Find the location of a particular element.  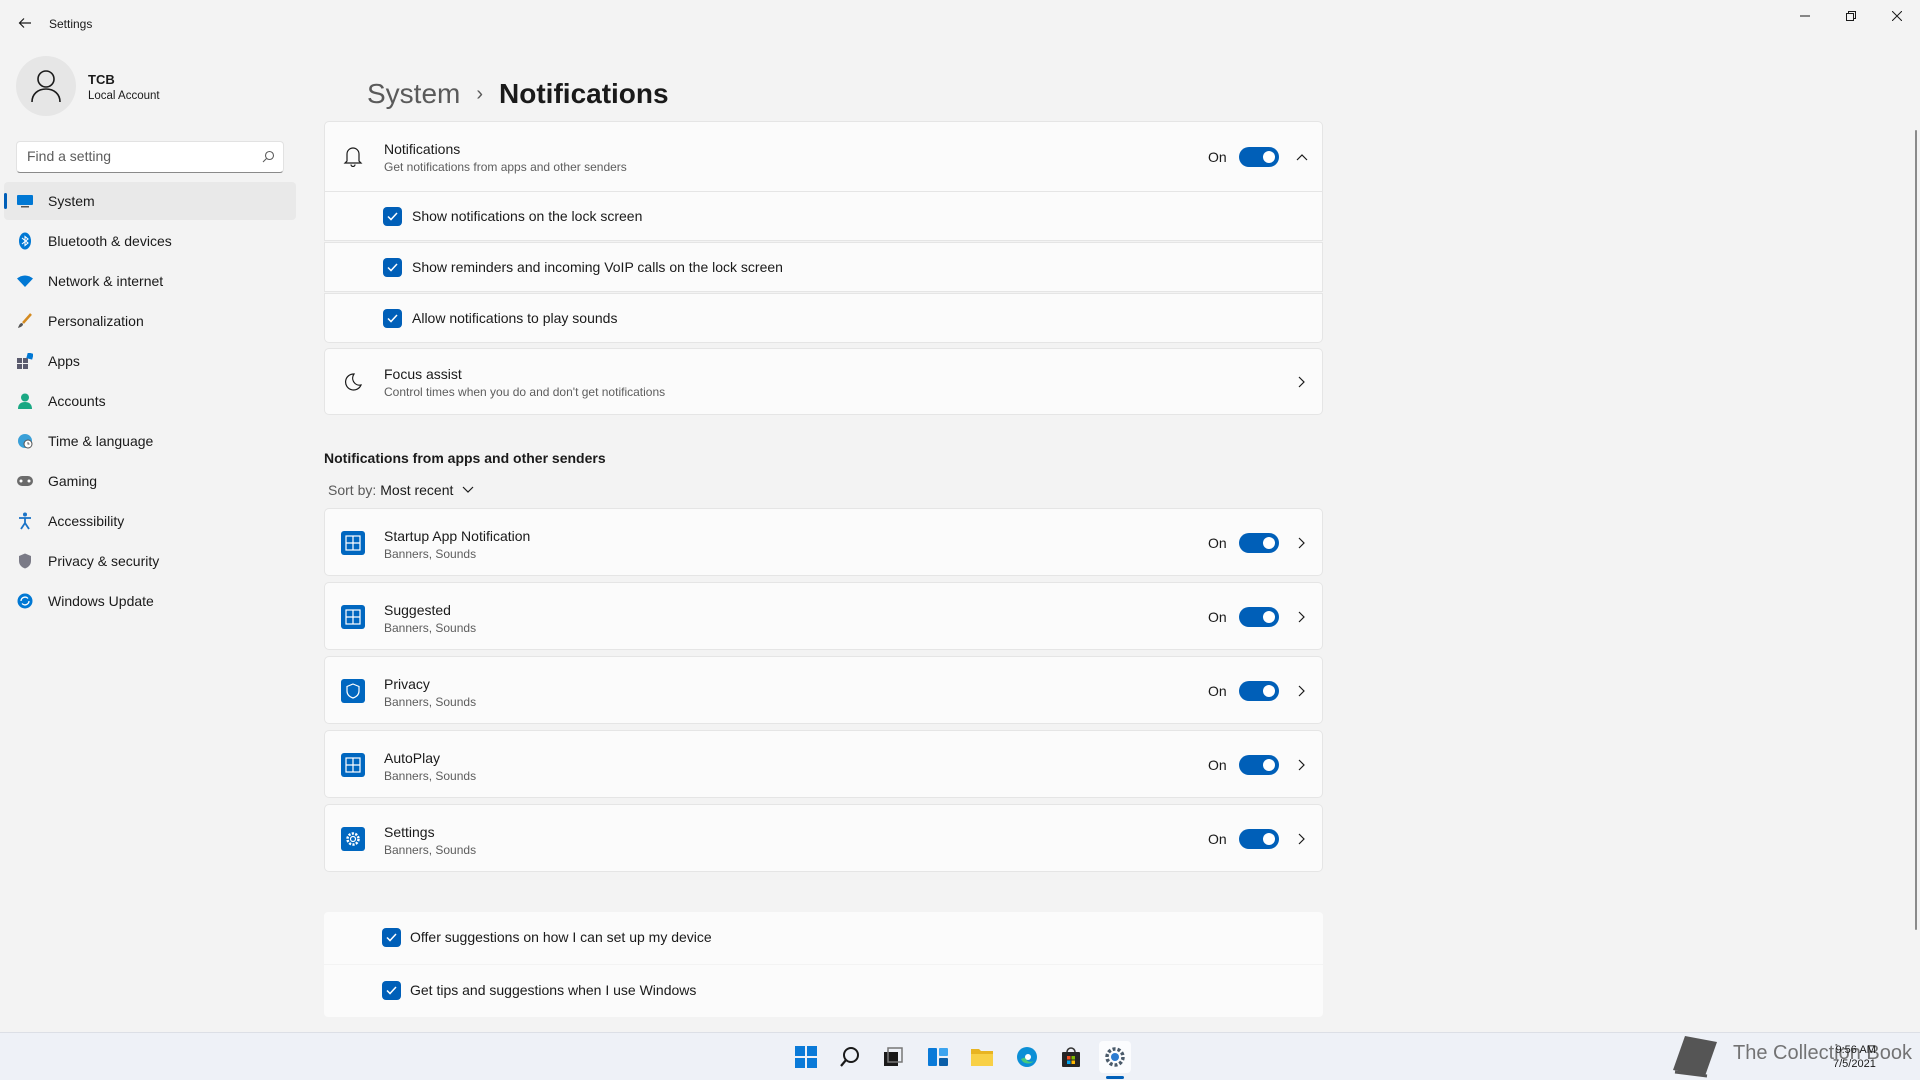

close-button is located at coordinates (1897, 16).